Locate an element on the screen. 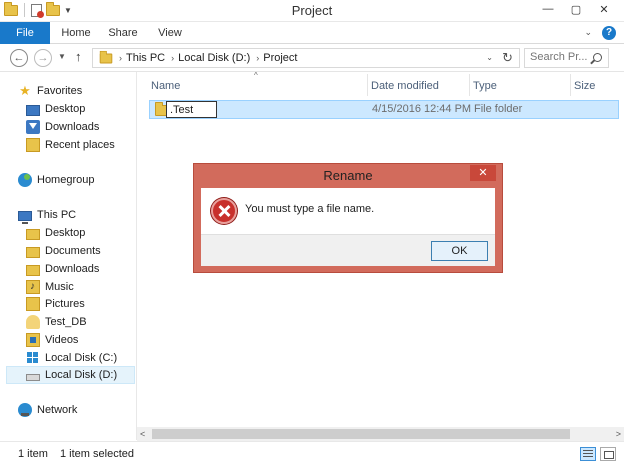  nav-favorites-desktop: Desktop is located at coordinates (55, 109).